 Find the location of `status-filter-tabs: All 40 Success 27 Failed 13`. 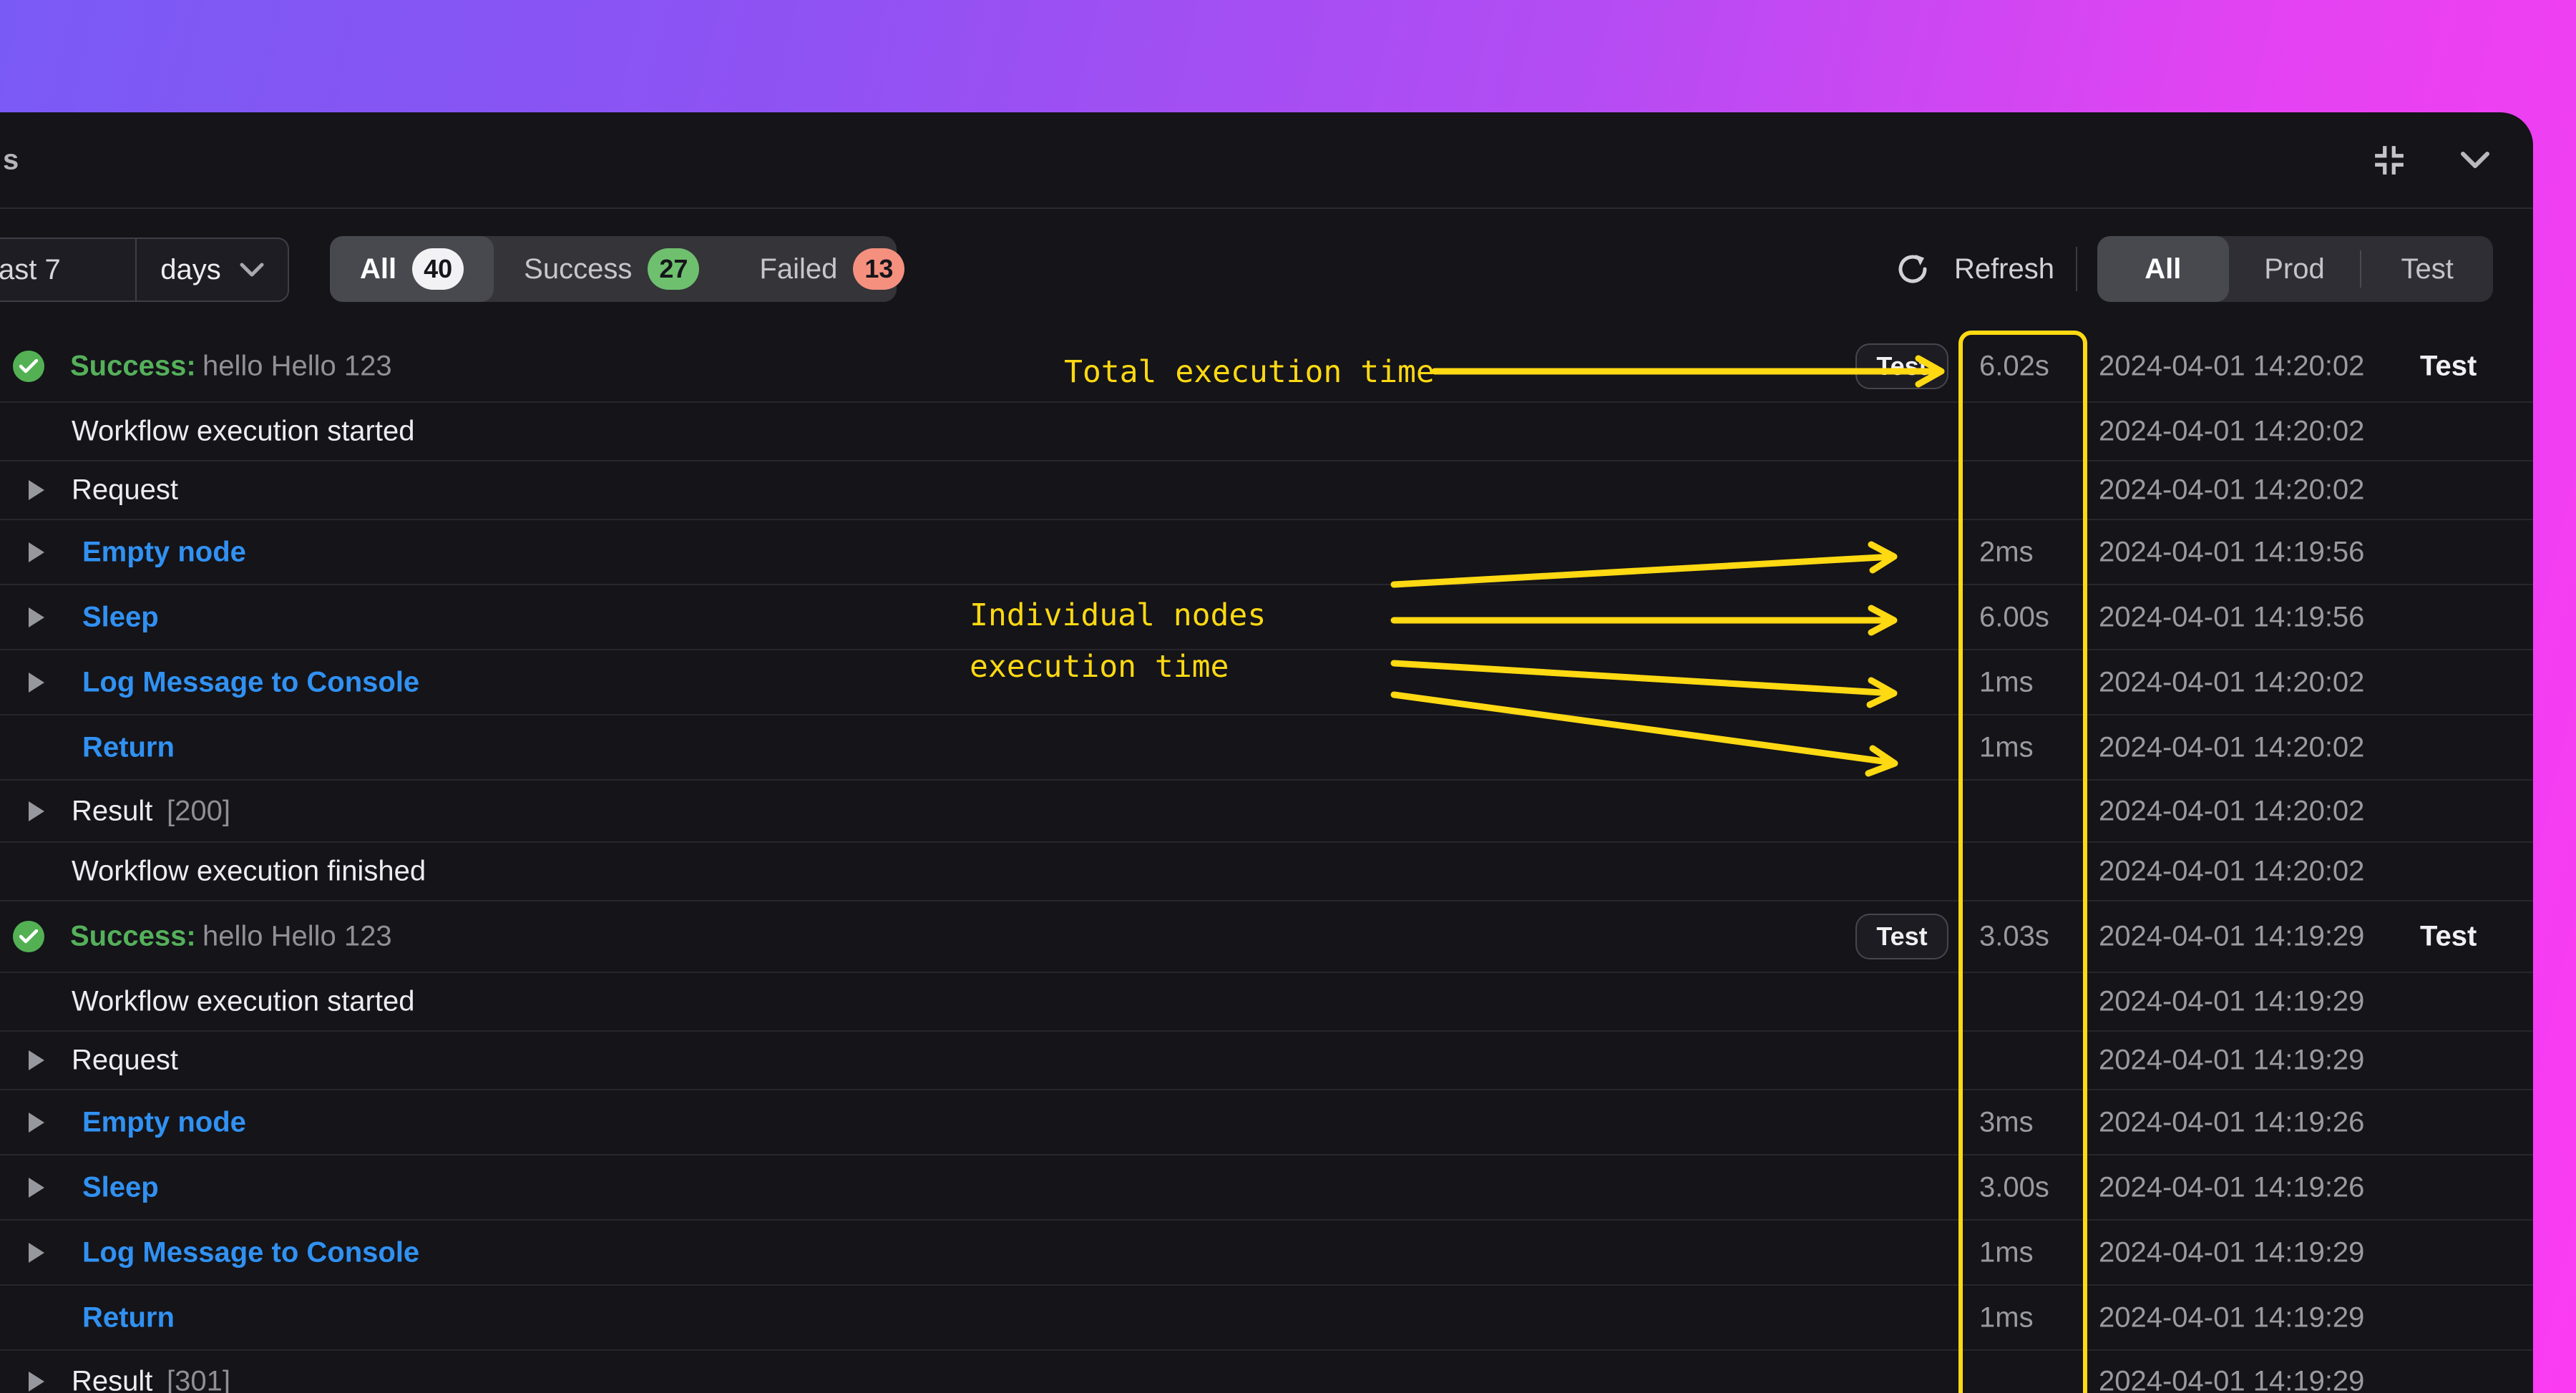

status-filter-tabs: All 40 Success 27 Failed 13 is located at coordinates (617, 269).